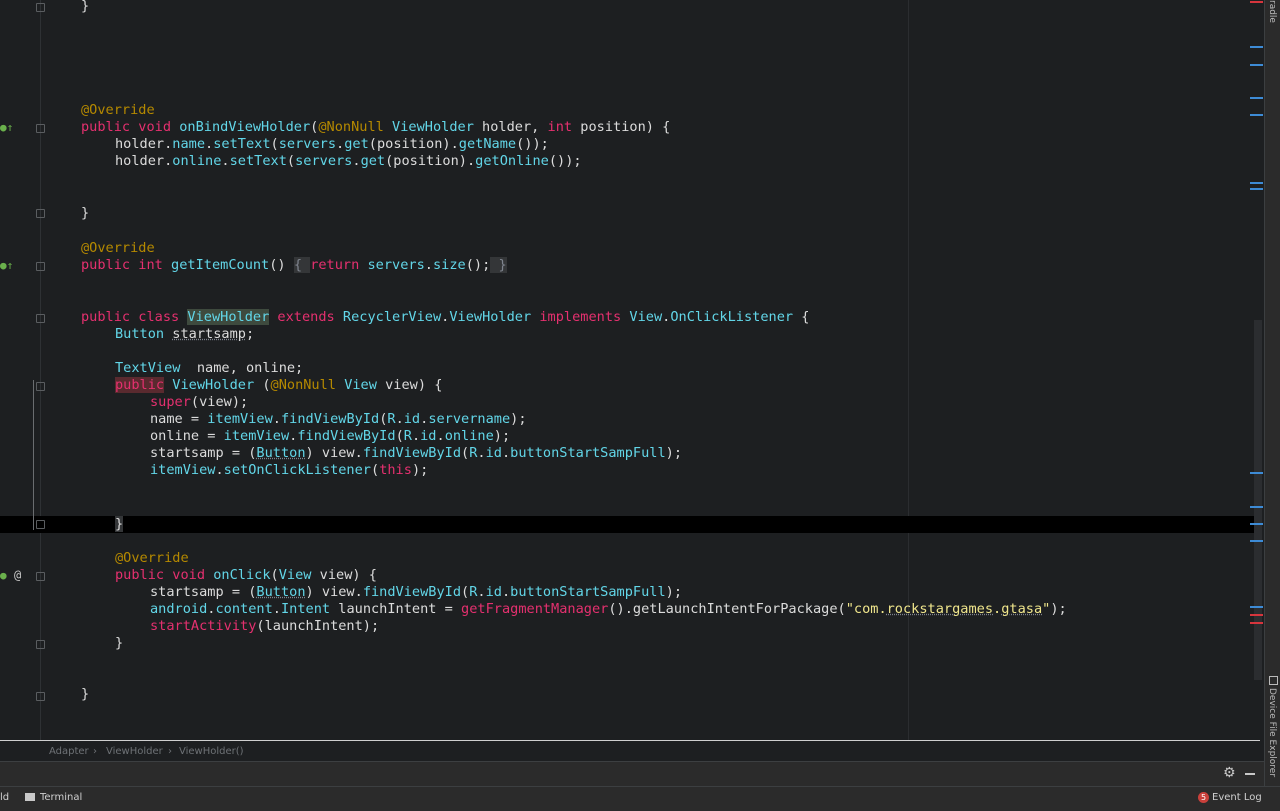  I want to click on code-token: ();, so click(478, 265).